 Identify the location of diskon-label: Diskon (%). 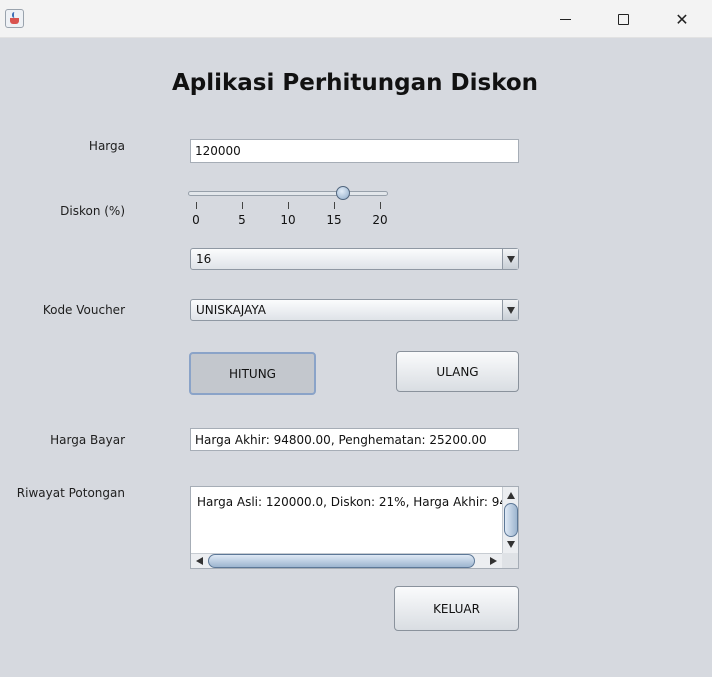
(92, 211).